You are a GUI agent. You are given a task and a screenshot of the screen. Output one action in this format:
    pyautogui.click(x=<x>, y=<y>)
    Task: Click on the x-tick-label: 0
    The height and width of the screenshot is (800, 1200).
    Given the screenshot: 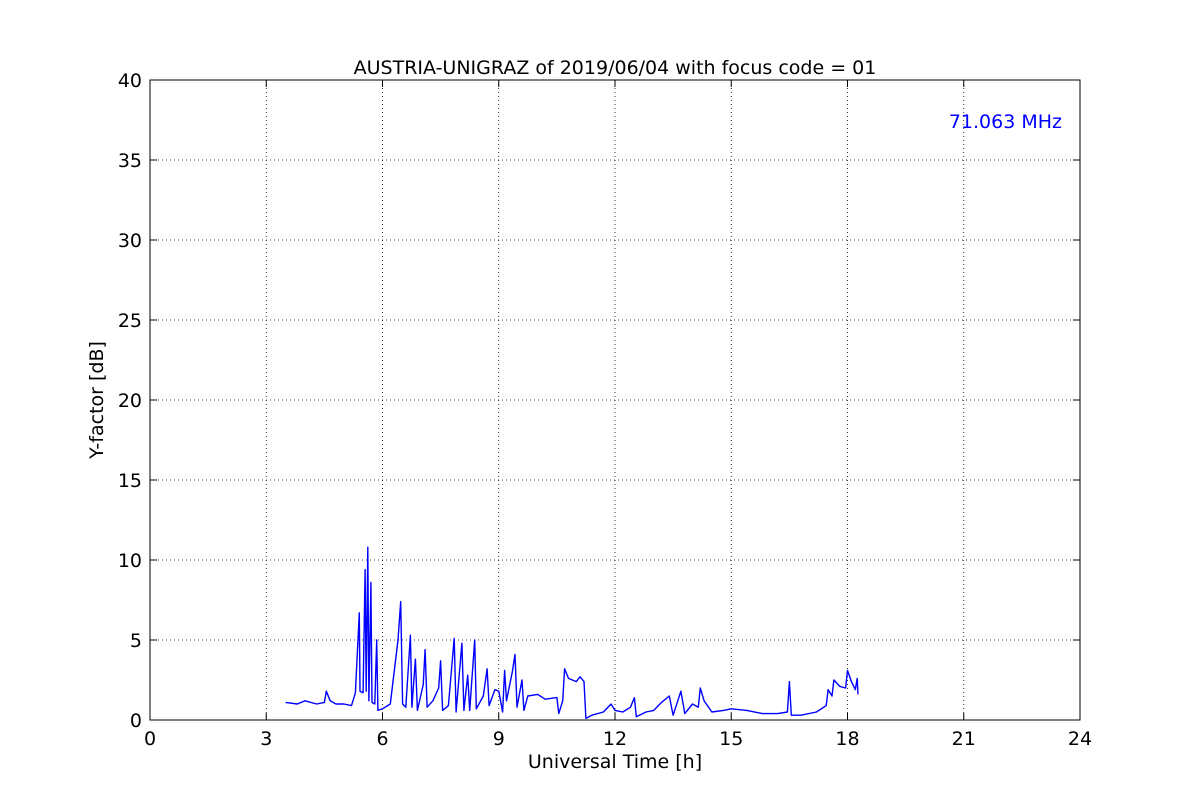 What is the action you would take?
    pyautogui.click(x=150, y=739)
    